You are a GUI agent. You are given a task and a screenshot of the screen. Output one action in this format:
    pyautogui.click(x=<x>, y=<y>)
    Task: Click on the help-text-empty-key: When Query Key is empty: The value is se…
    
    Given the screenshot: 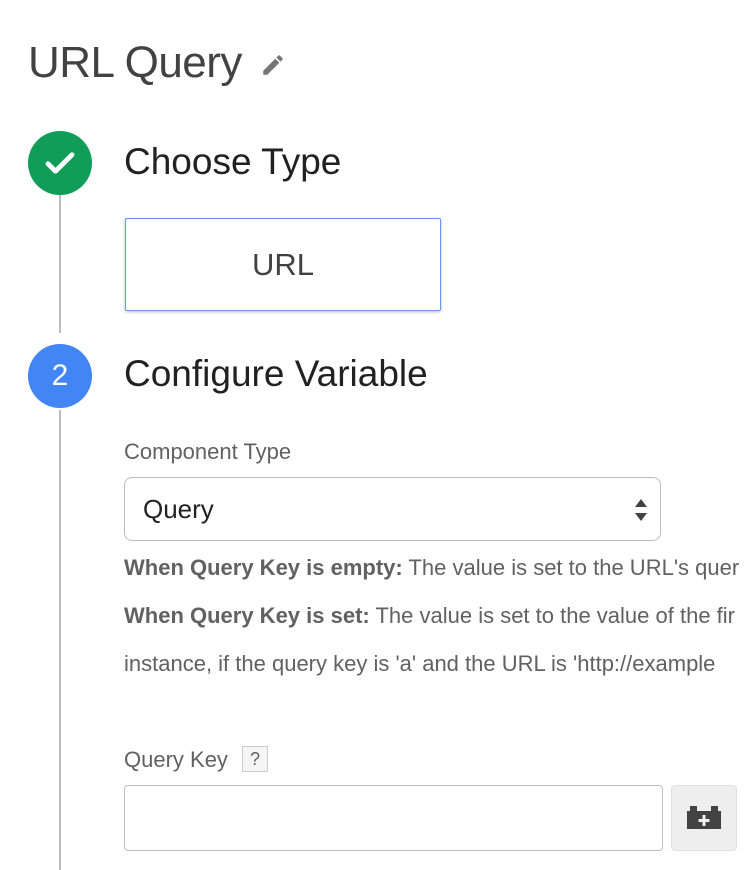 What is the action you would take?
    pyautogui.click(x=431, y=568)
    